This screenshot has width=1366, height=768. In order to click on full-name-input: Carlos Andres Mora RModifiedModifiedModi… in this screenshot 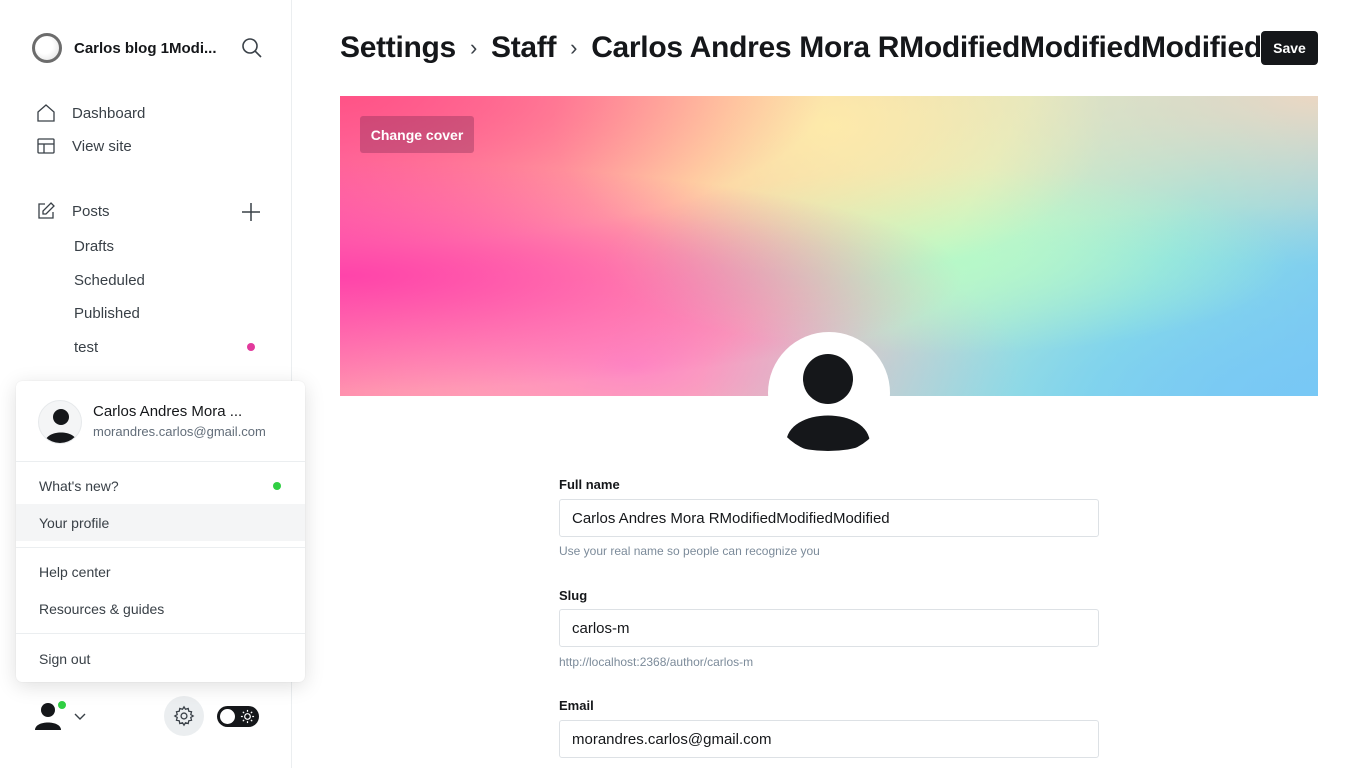, I will do `click(829, 518)`.